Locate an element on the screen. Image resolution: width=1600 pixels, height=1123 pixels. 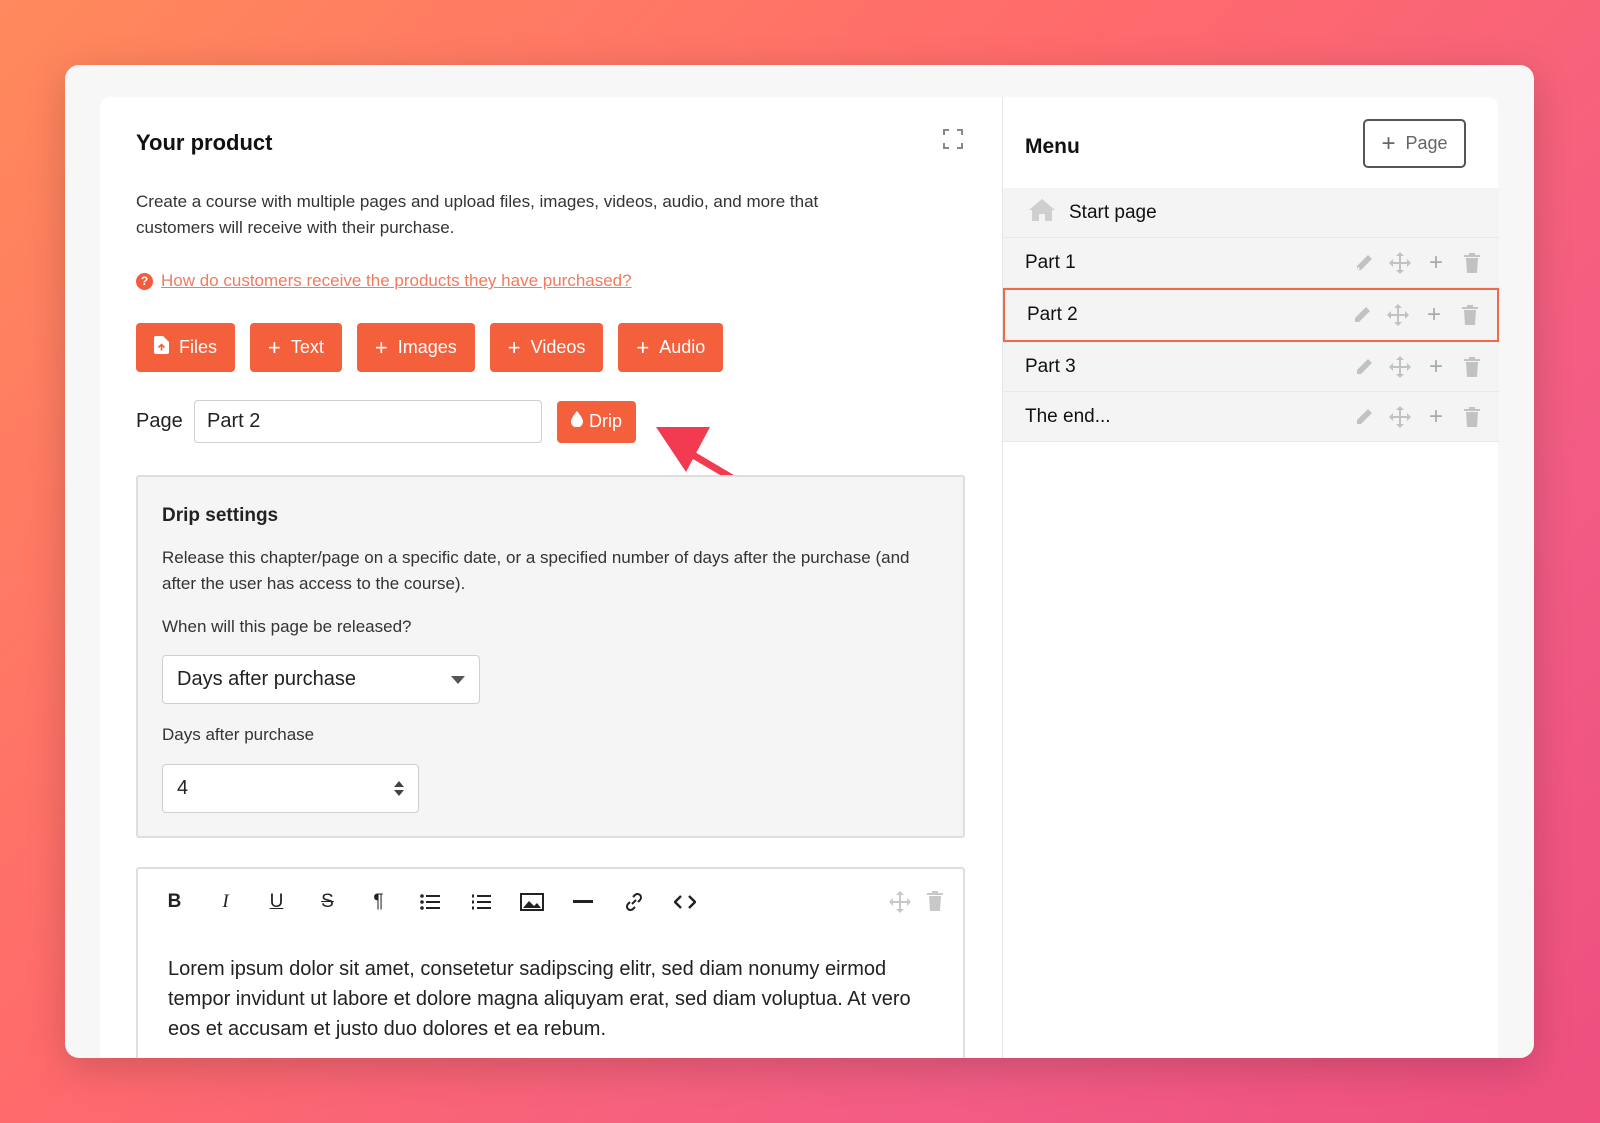
days-after-purchase-label: Days after purchase is located at coordinates (238, 734).